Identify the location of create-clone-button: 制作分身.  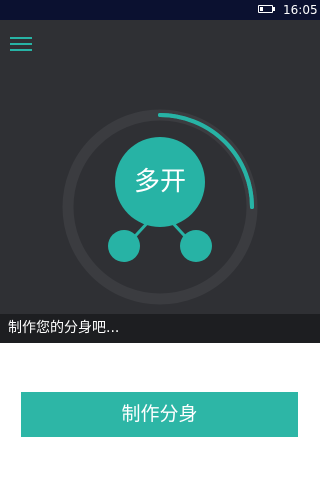
(159, 414).